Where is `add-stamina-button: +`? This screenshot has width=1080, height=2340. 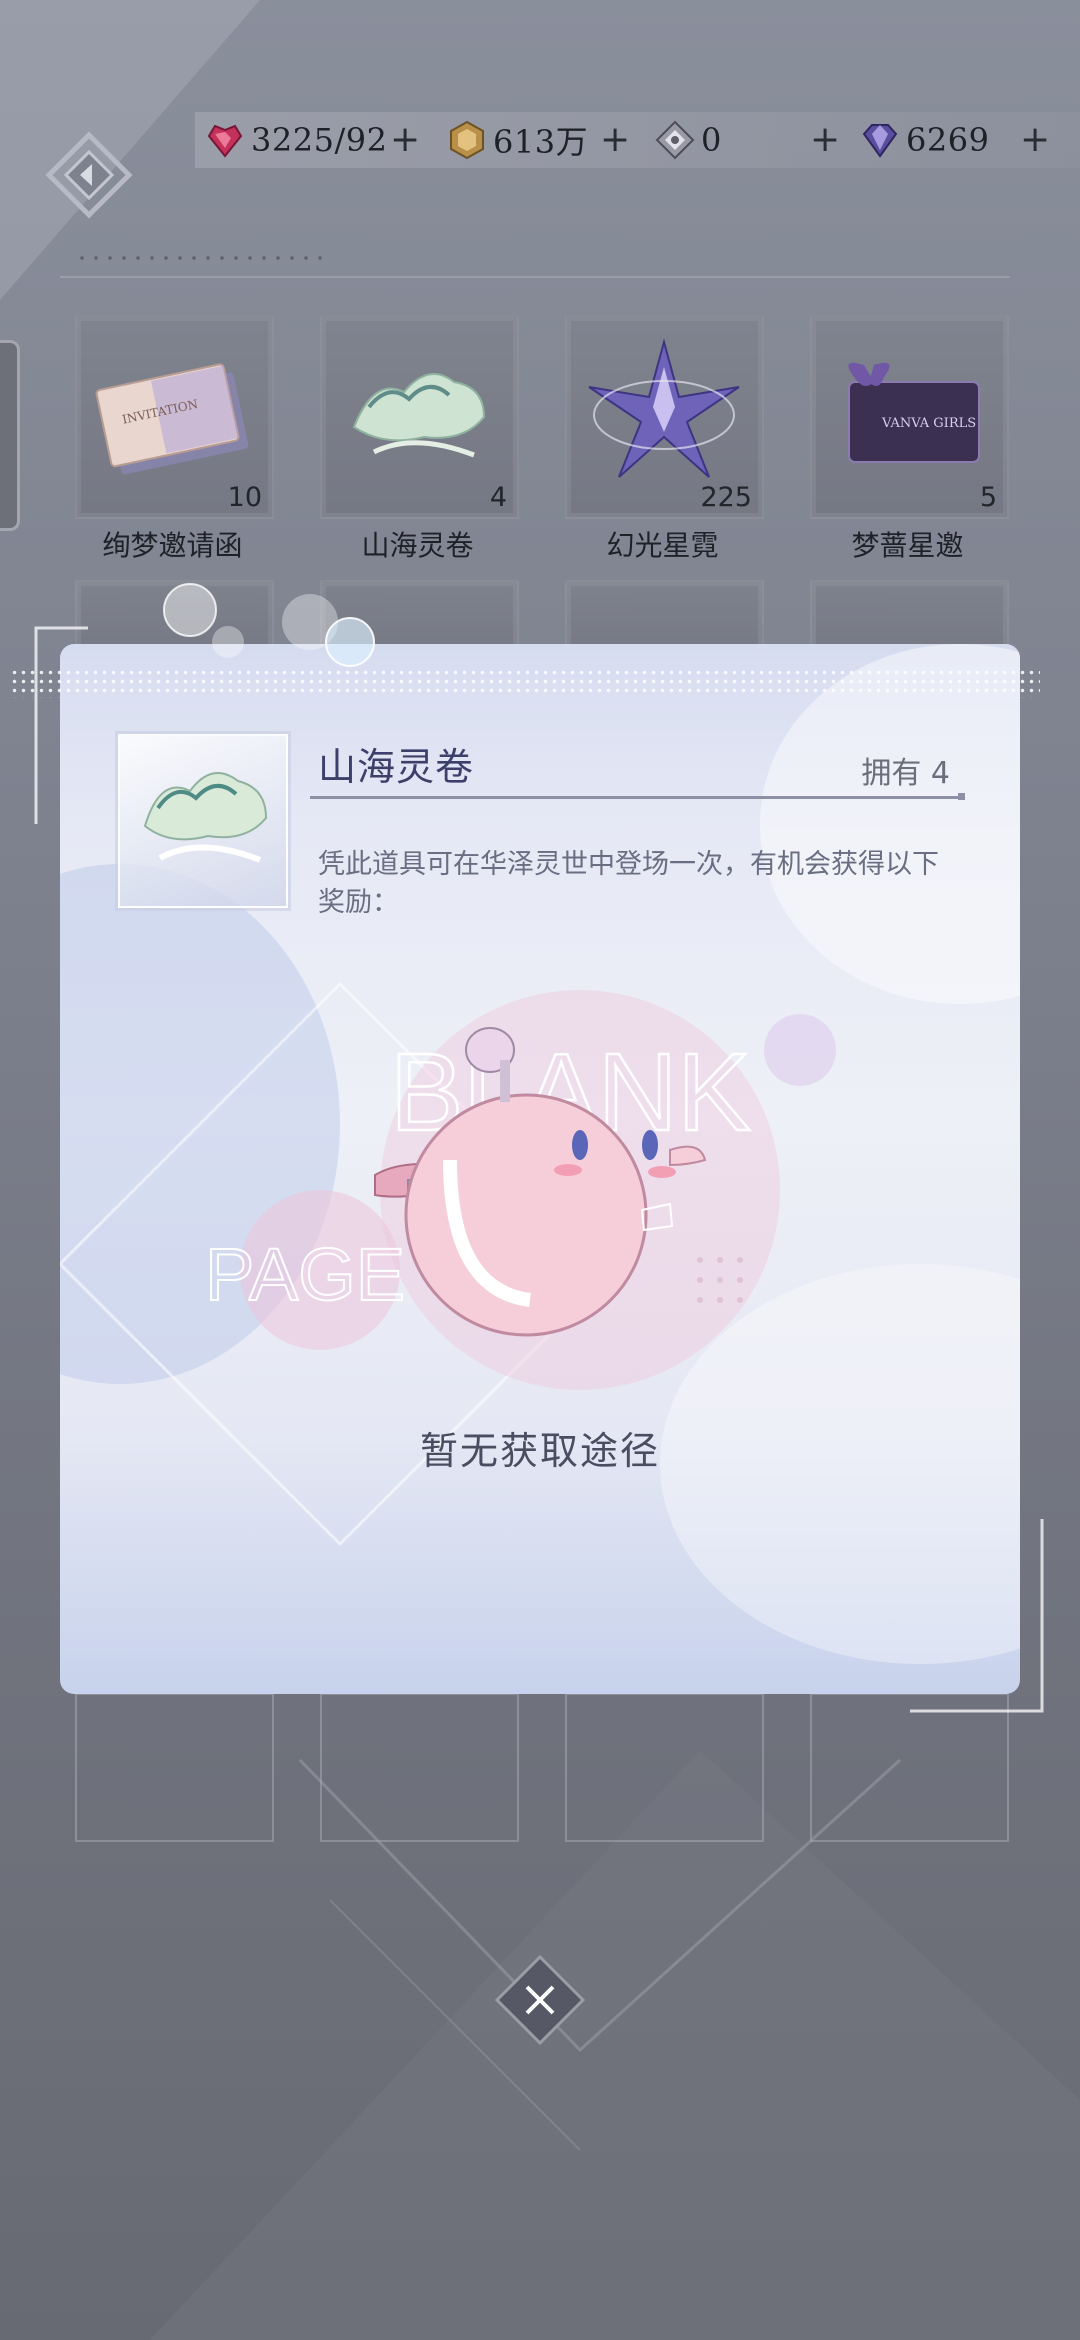
add-stamina-button: + is located at coordinates (405, 140).